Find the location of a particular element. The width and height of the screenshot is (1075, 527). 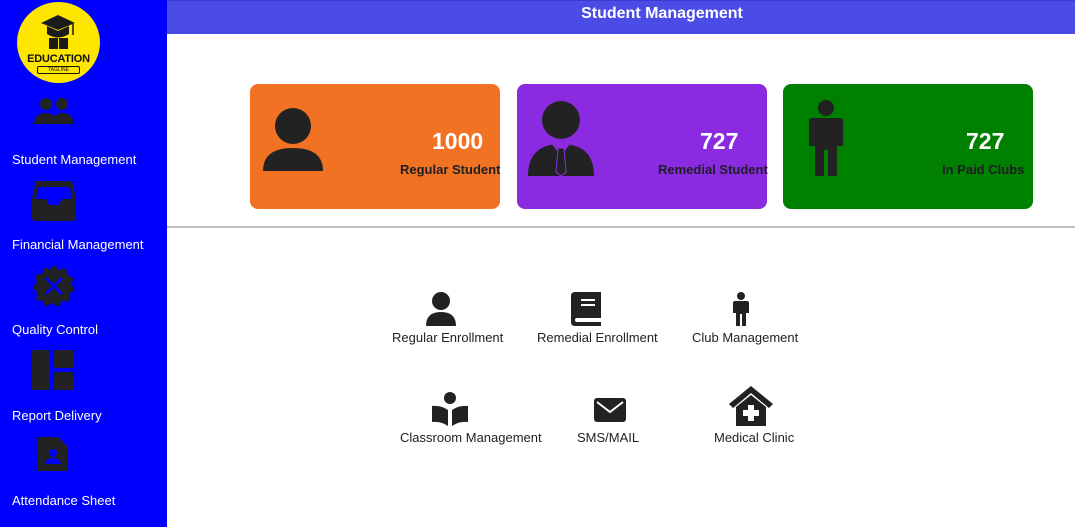

stat-card-paid-clubs: 727 In Paid Clubs is located at coordinates (908, 146).